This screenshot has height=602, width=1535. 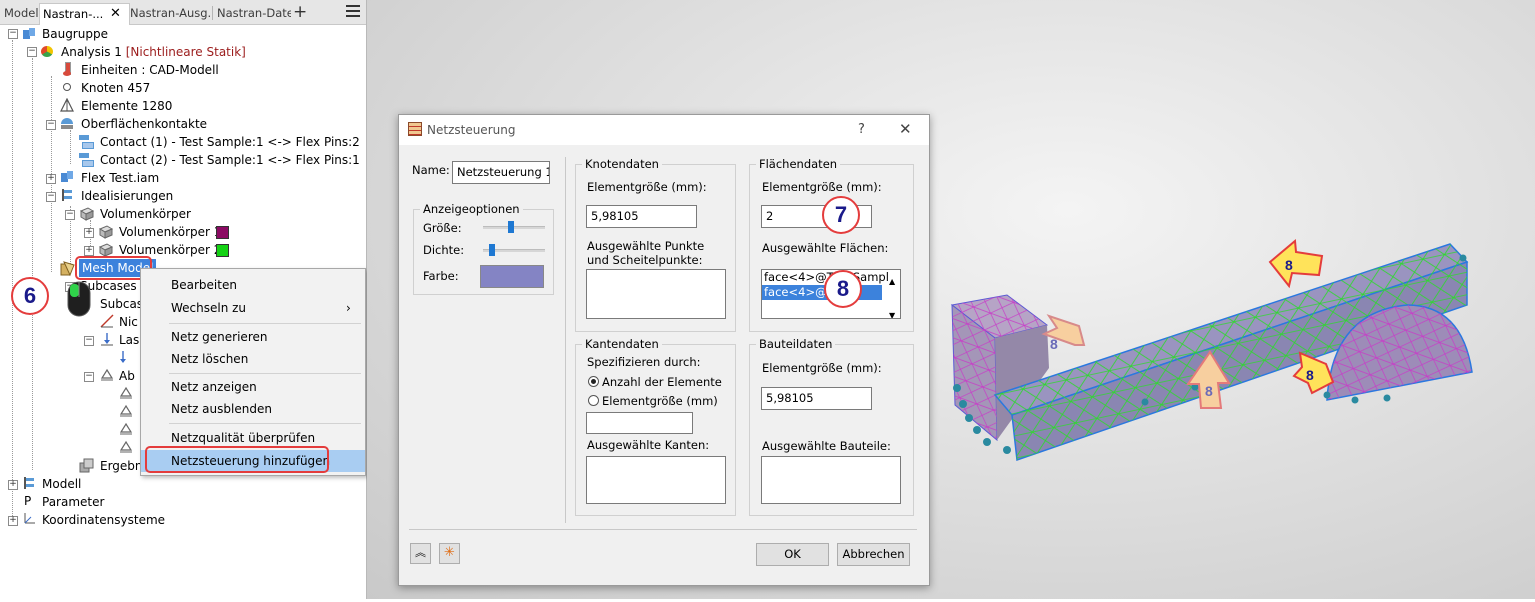 I want to click on menu-item-hide-mesh: Netz ausblenden, so click(x=253, y=409).